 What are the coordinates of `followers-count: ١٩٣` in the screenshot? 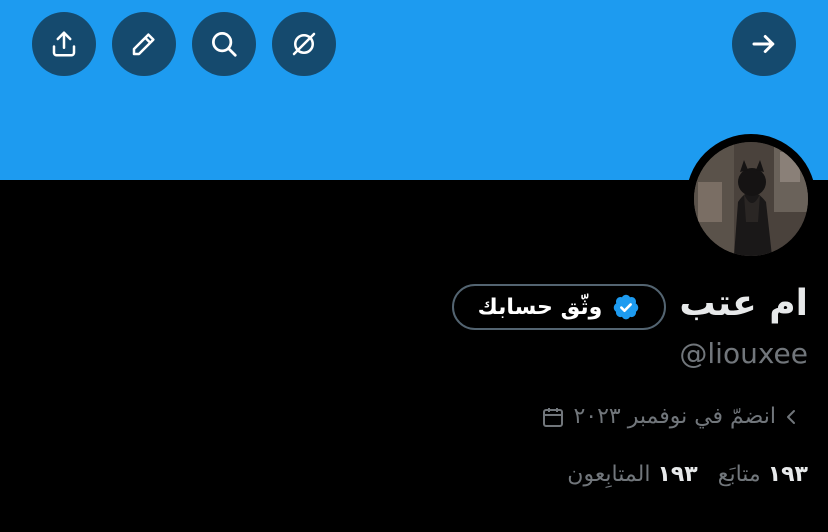 It's located at (677, 474).